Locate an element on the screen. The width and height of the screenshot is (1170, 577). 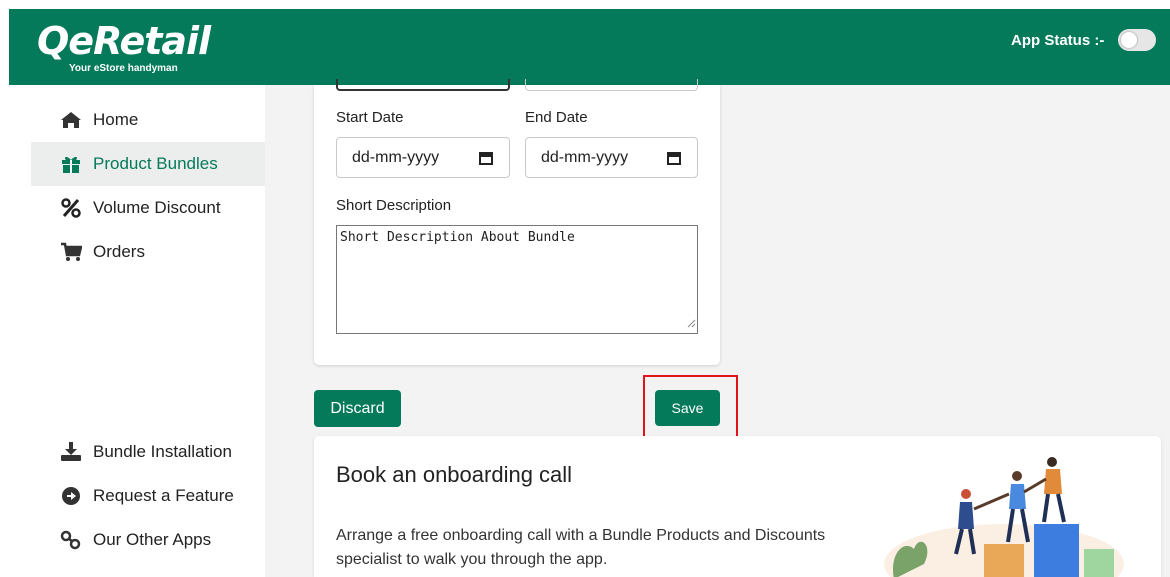
app-status-toggle is located at coordinates (1137, 40).